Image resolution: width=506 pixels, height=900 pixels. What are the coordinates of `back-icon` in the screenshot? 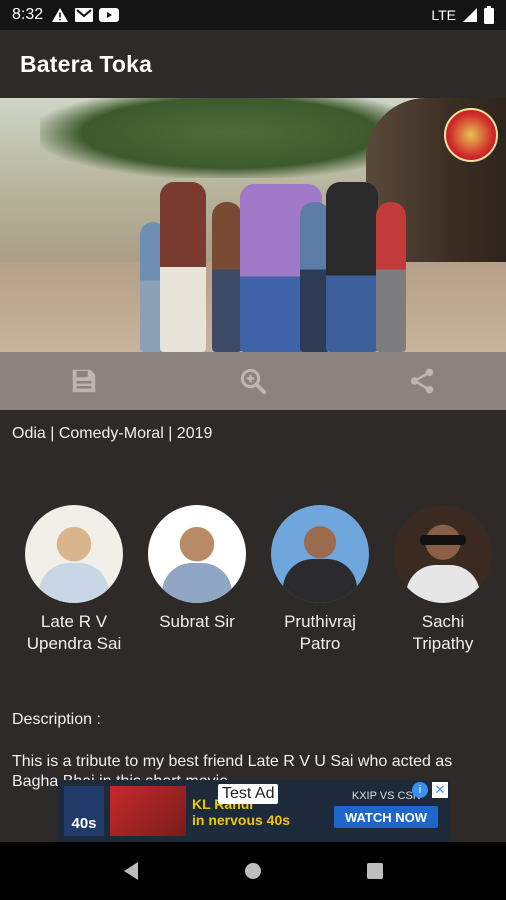 It's located at (131, 871).